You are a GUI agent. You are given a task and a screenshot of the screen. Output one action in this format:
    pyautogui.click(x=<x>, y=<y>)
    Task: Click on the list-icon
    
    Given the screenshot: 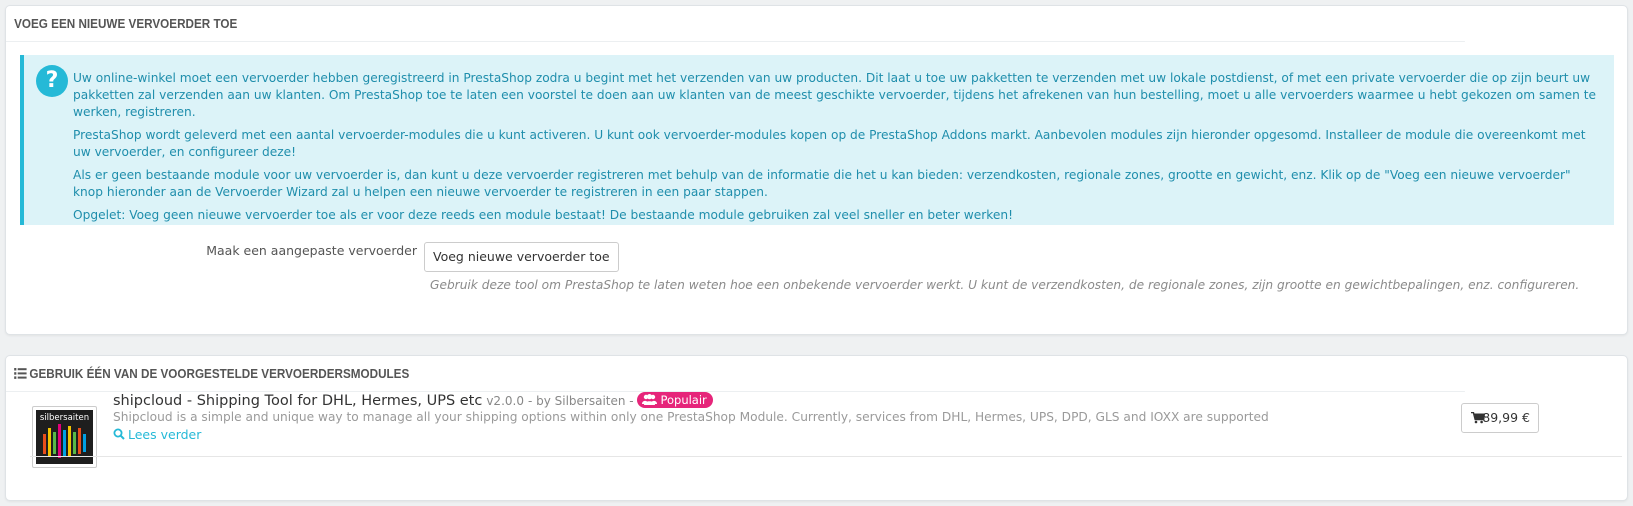 What is the action you would take?
    pyautogui.click(x=20, y=373)
    